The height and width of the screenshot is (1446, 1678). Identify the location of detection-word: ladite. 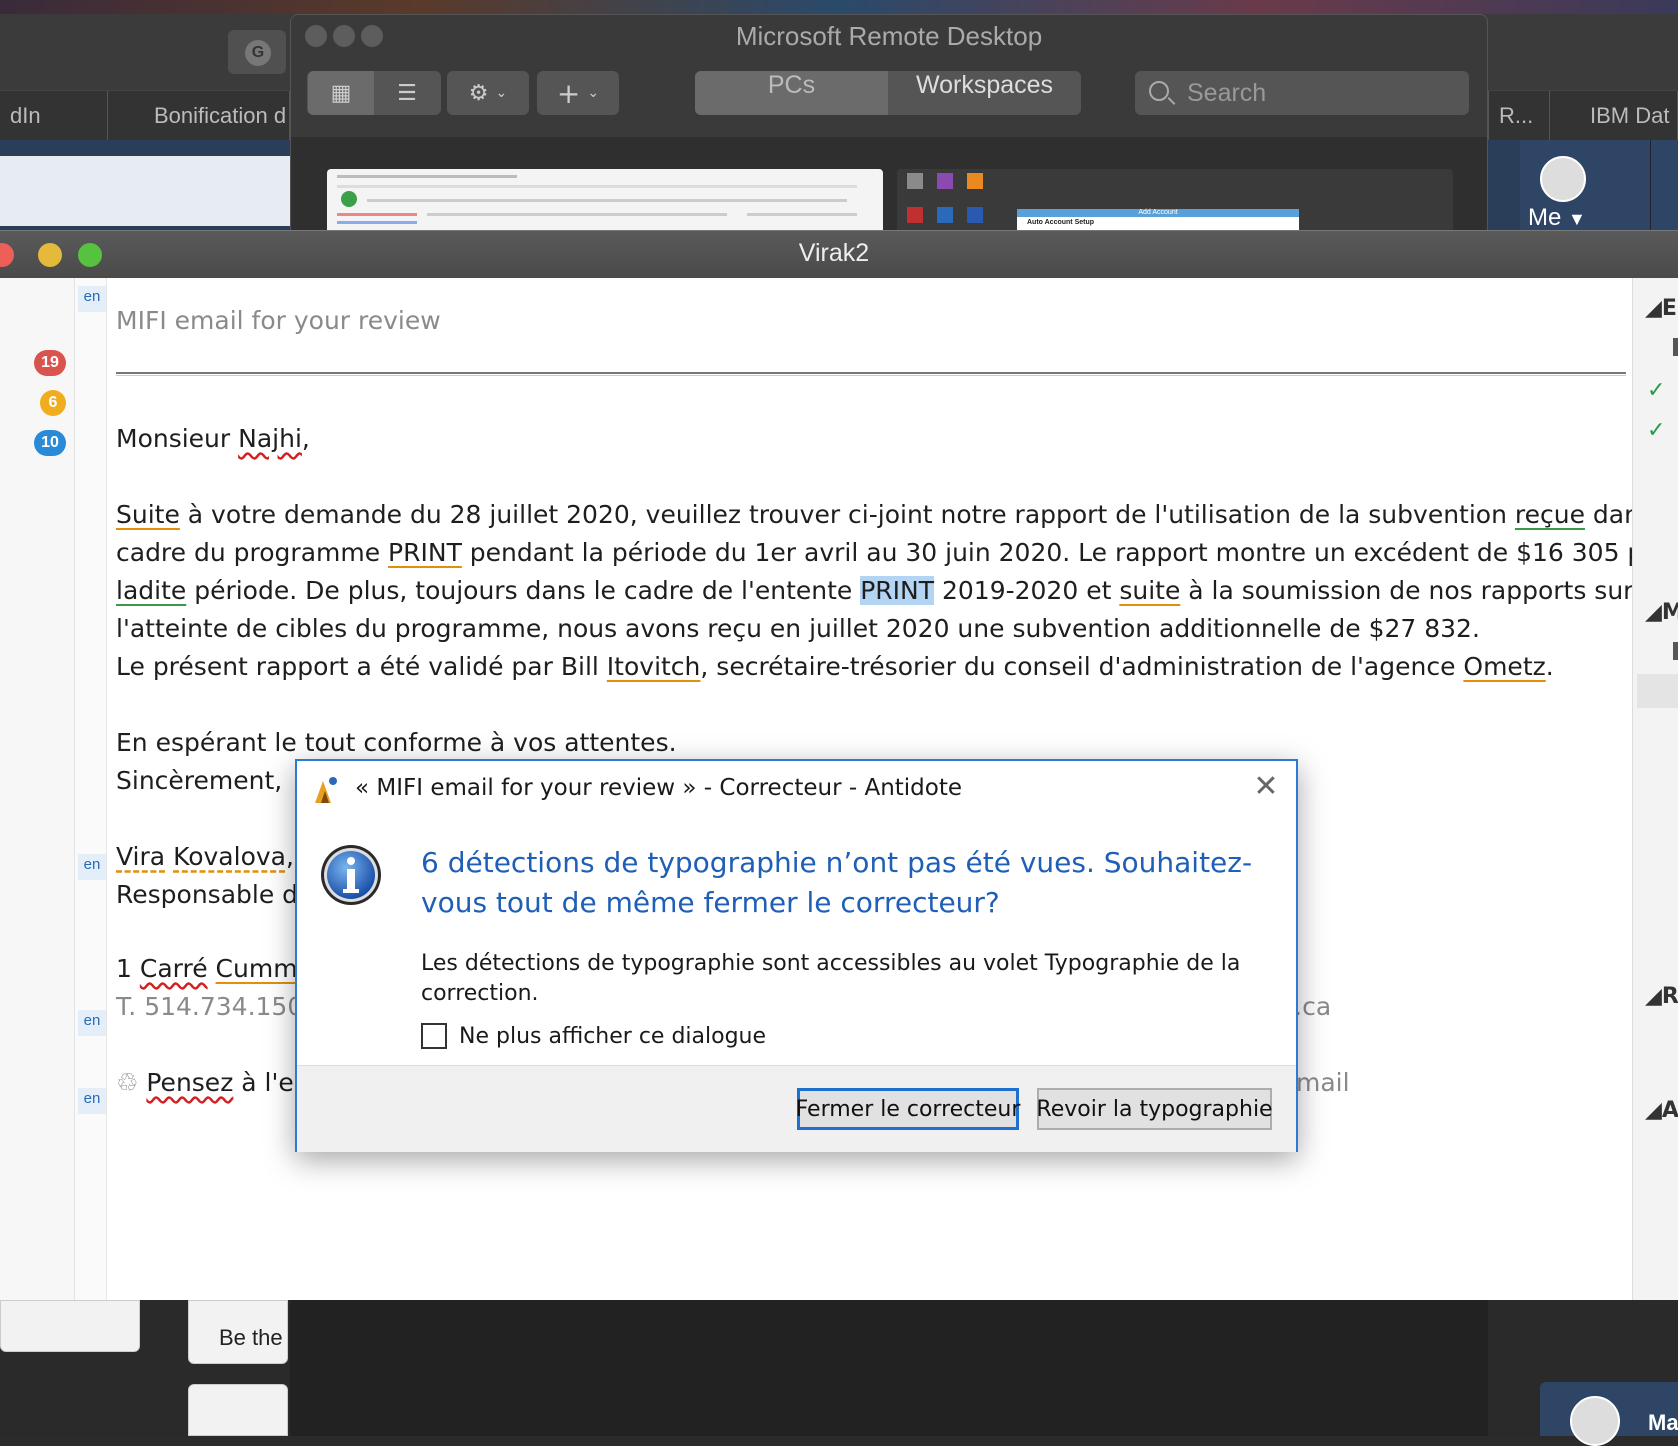
(151, 590).